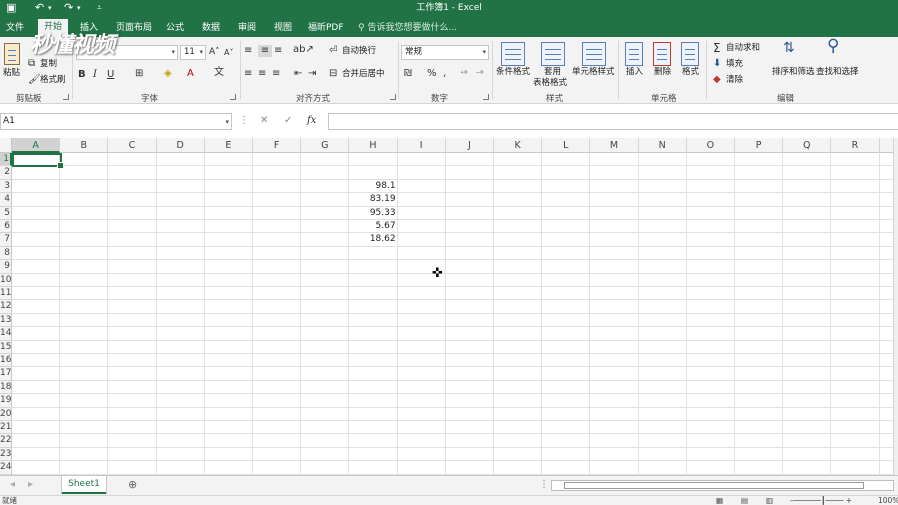 This screenshot has height=505, width=898. I want to click on cell-styles-icon, so click(594, 54).